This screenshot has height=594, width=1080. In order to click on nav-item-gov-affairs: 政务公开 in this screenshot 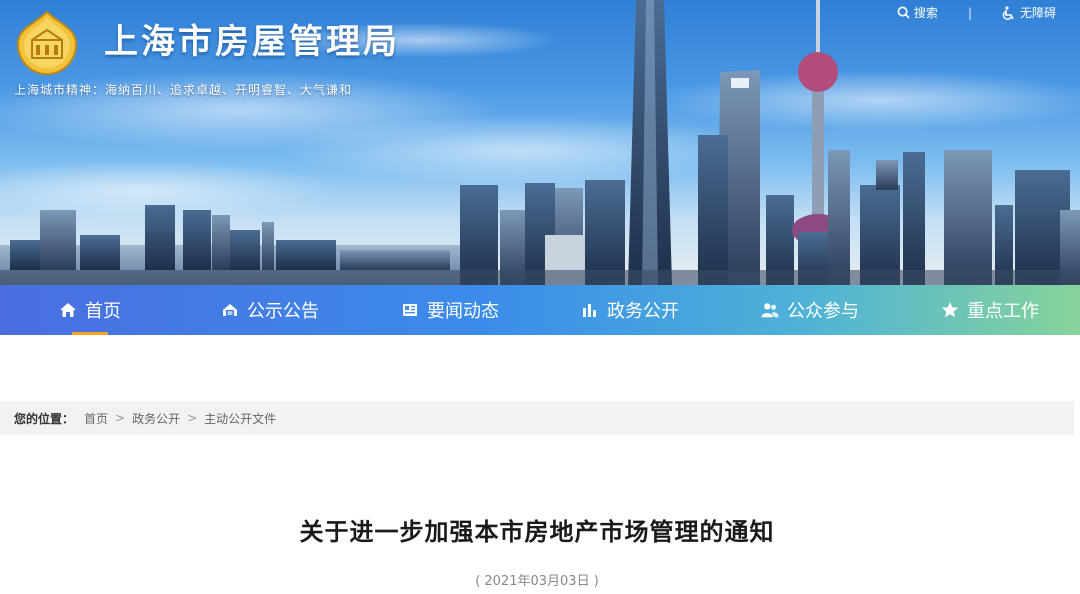, I will do `click(630, 310)`.